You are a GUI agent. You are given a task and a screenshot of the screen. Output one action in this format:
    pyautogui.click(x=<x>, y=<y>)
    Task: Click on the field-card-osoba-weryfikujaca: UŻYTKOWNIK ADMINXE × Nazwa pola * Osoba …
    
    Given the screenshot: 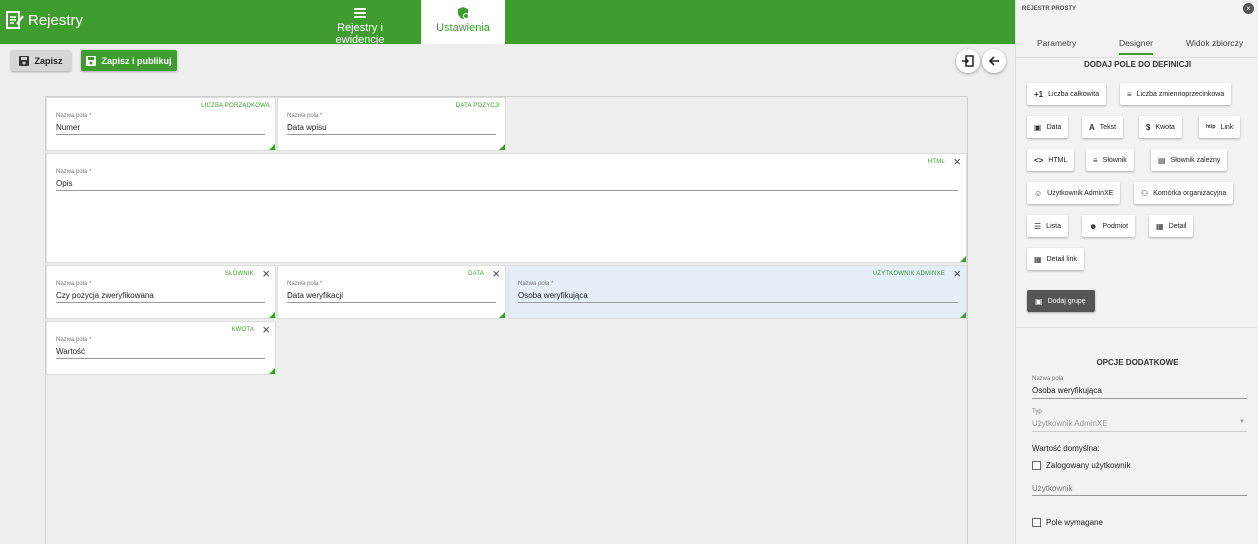 What is the action you would take?
    pyautogui.click(x=737, y=292)
    